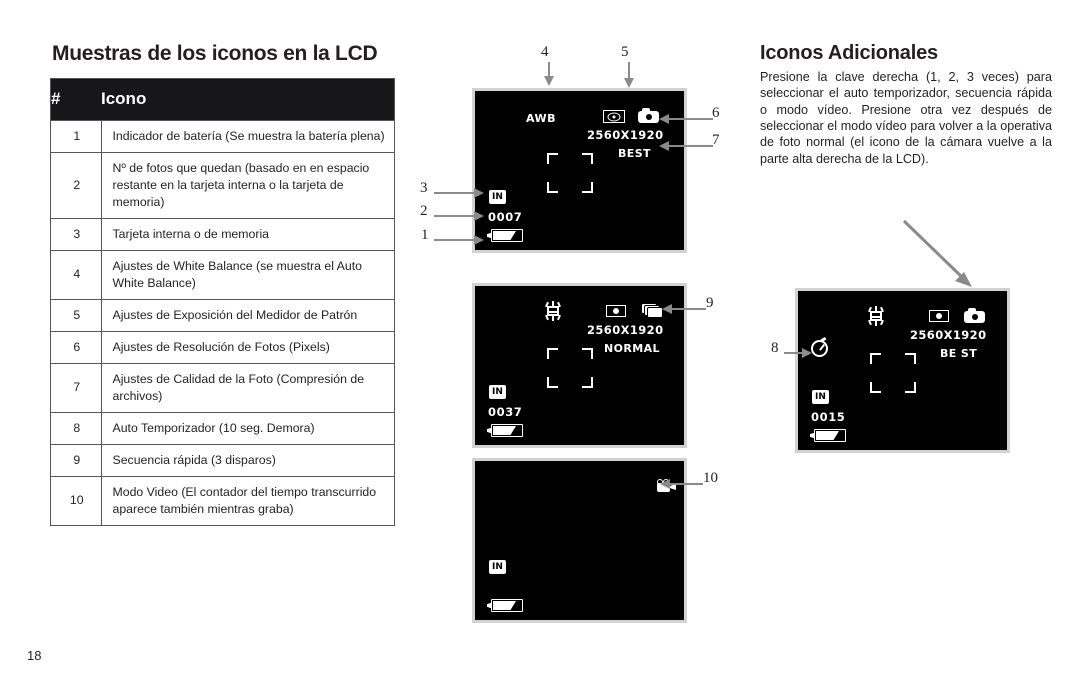 The height and width of the screenshot is (687, 1080). I want to click on lcd-screen-4: 2560X1920 BE ST IN 0015, so click(902, 370).